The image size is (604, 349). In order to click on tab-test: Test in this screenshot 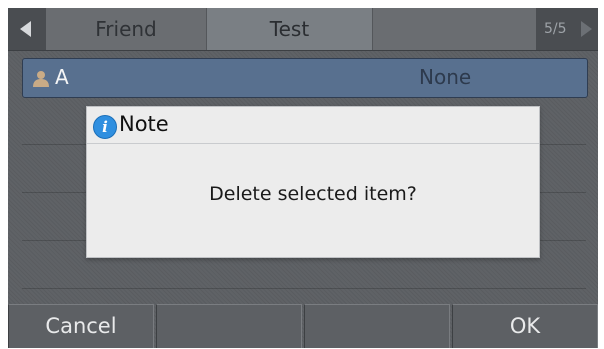, I will do `click(289, 29)`.